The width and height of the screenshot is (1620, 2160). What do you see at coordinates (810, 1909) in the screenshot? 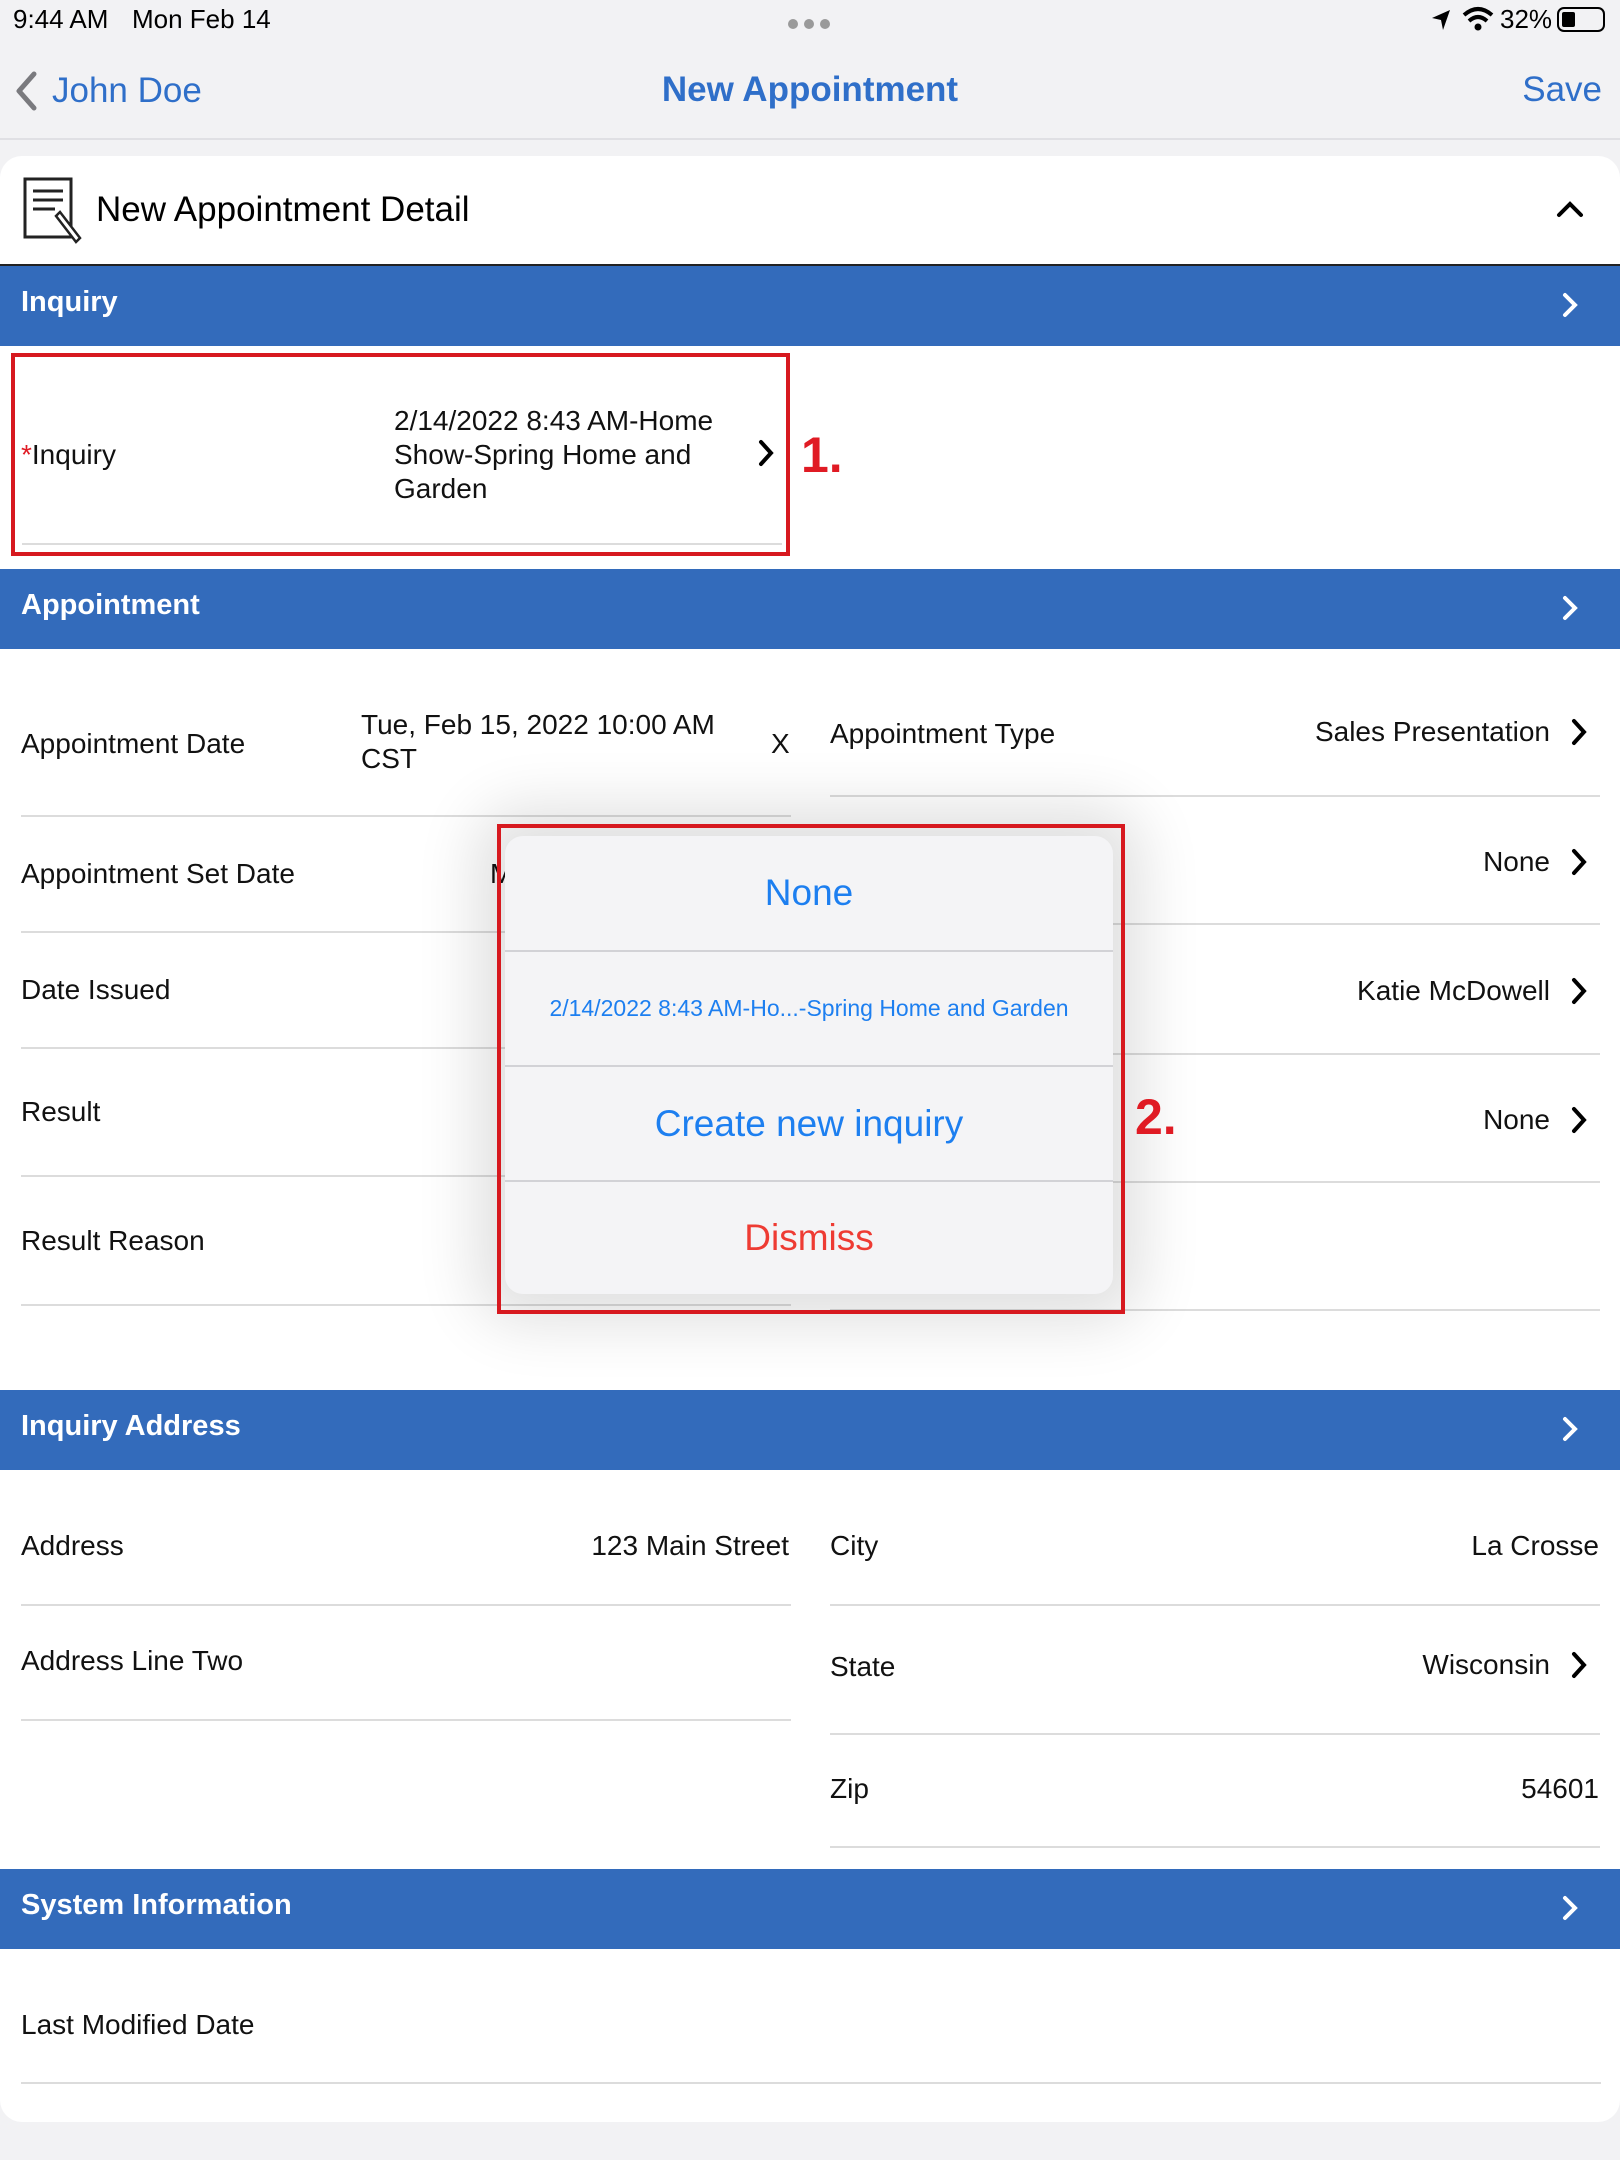
I see `section-system-information: System Information` at bounding box center [810, 1909].